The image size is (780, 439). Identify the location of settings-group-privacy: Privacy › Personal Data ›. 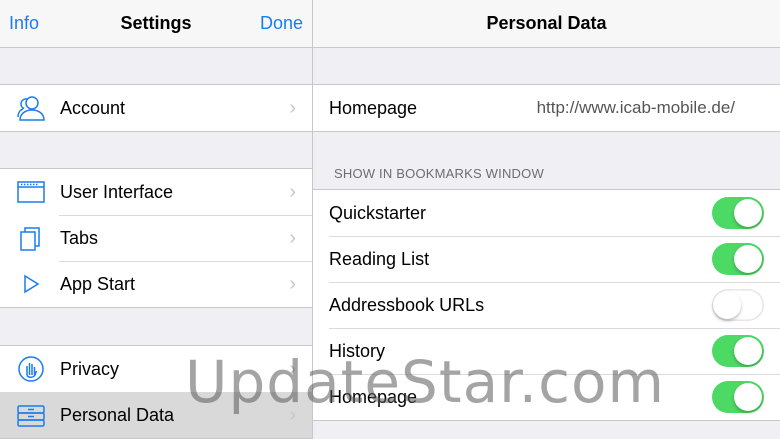
(156, 392).